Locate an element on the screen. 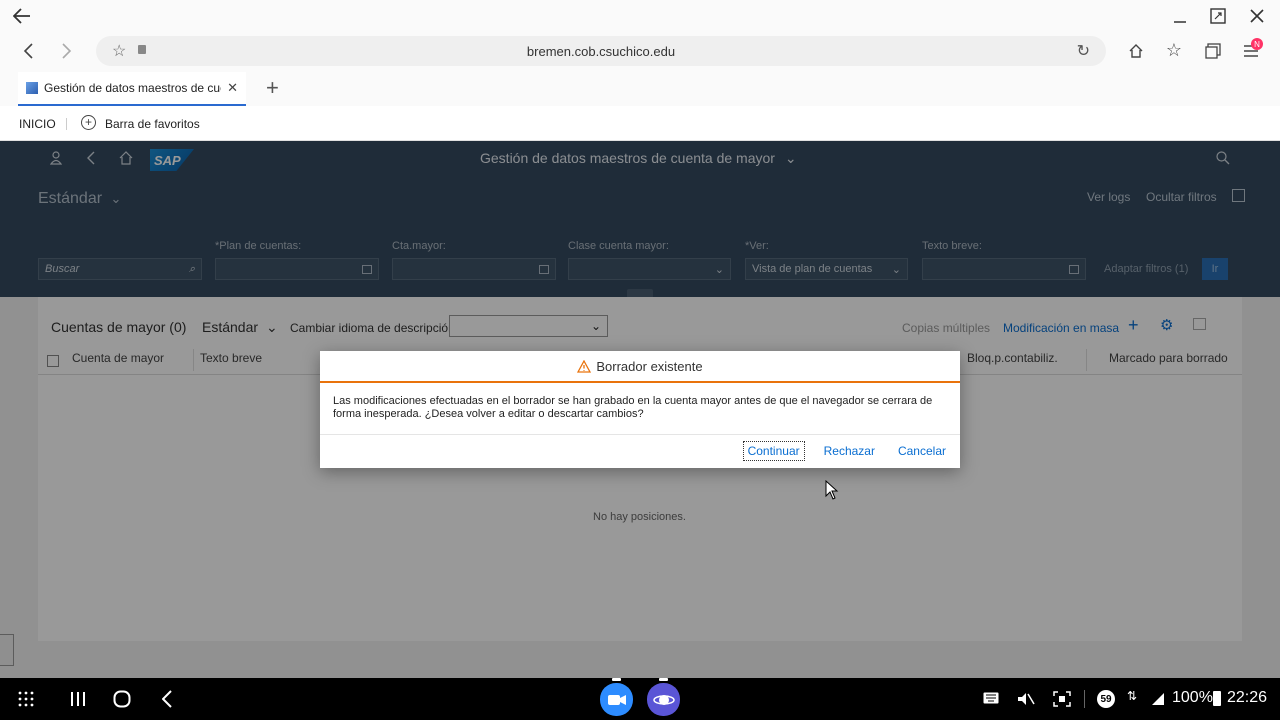  close-window-icon is located at coordinates (1257, 16).